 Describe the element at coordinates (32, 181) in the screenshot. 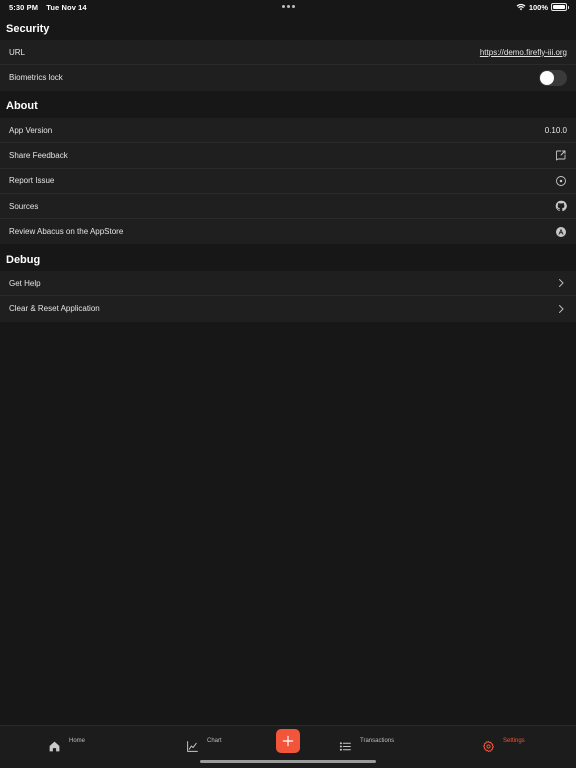

I see `report-issue-label: Report Issue` at that location.